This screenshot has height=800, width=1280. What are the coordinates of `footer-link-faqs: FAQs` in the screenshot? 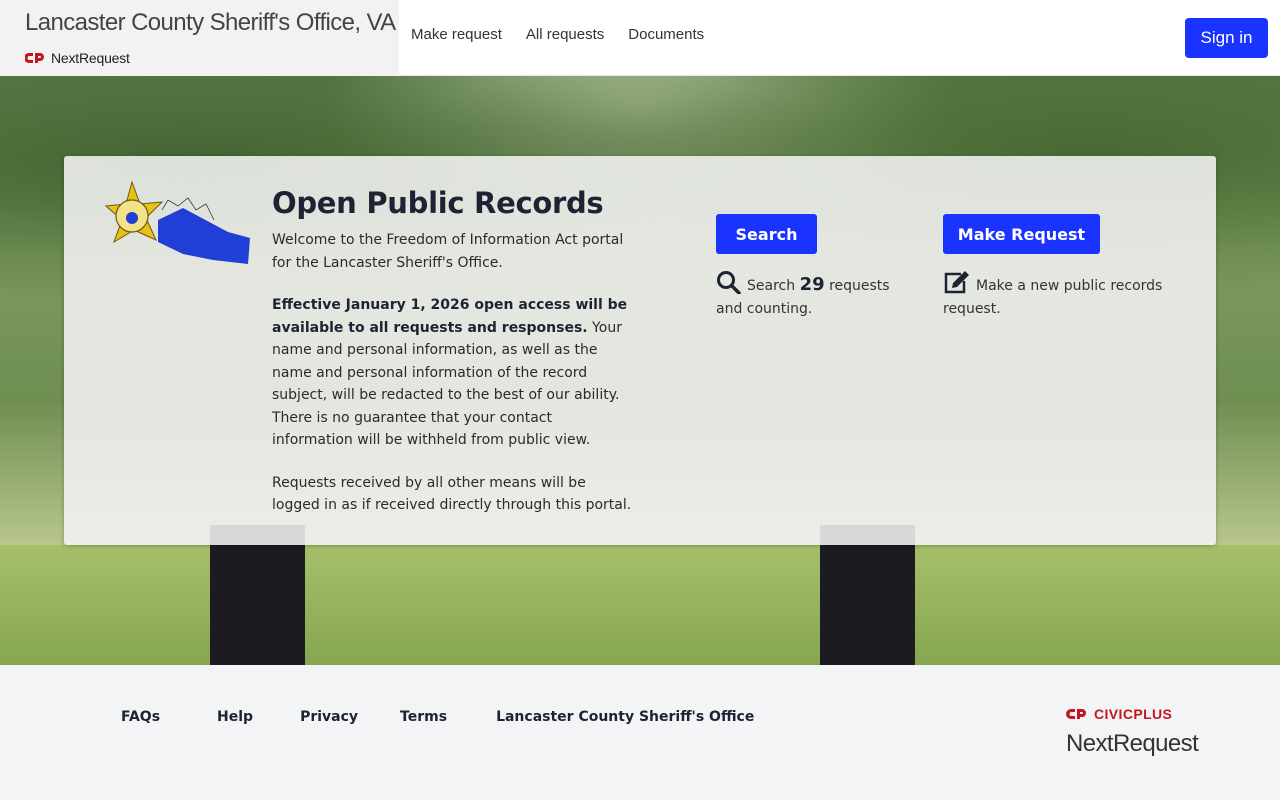 It's located at (140, 717).